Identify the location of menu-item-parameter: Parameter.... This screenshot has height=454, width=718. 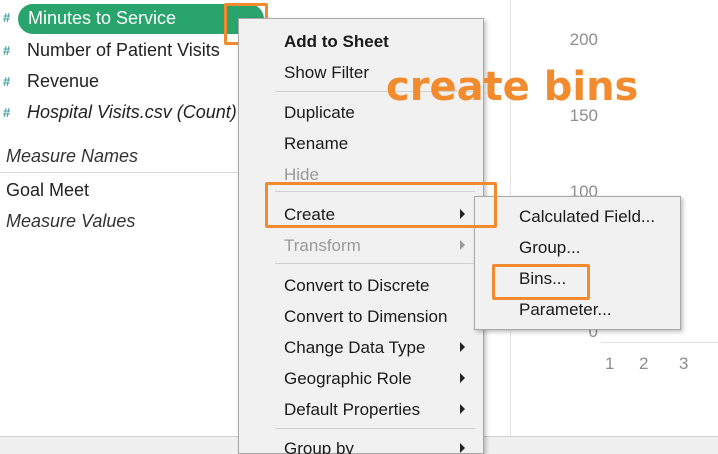
(577, 310).